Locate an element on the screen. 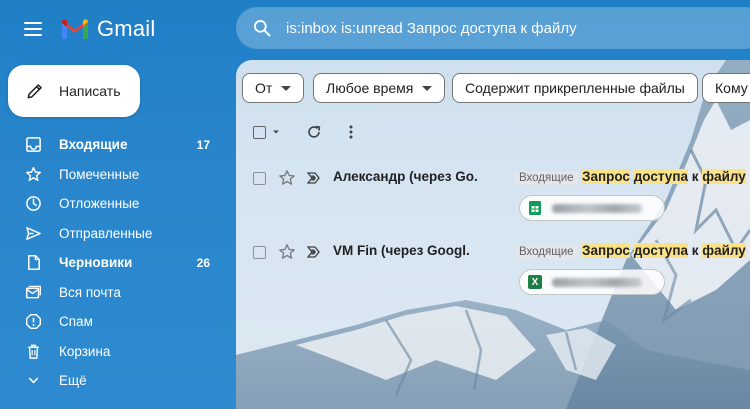 The width and height of the screenshot is (750, 409). gmail-logo: Gmail is located at coordinates (107, 29).